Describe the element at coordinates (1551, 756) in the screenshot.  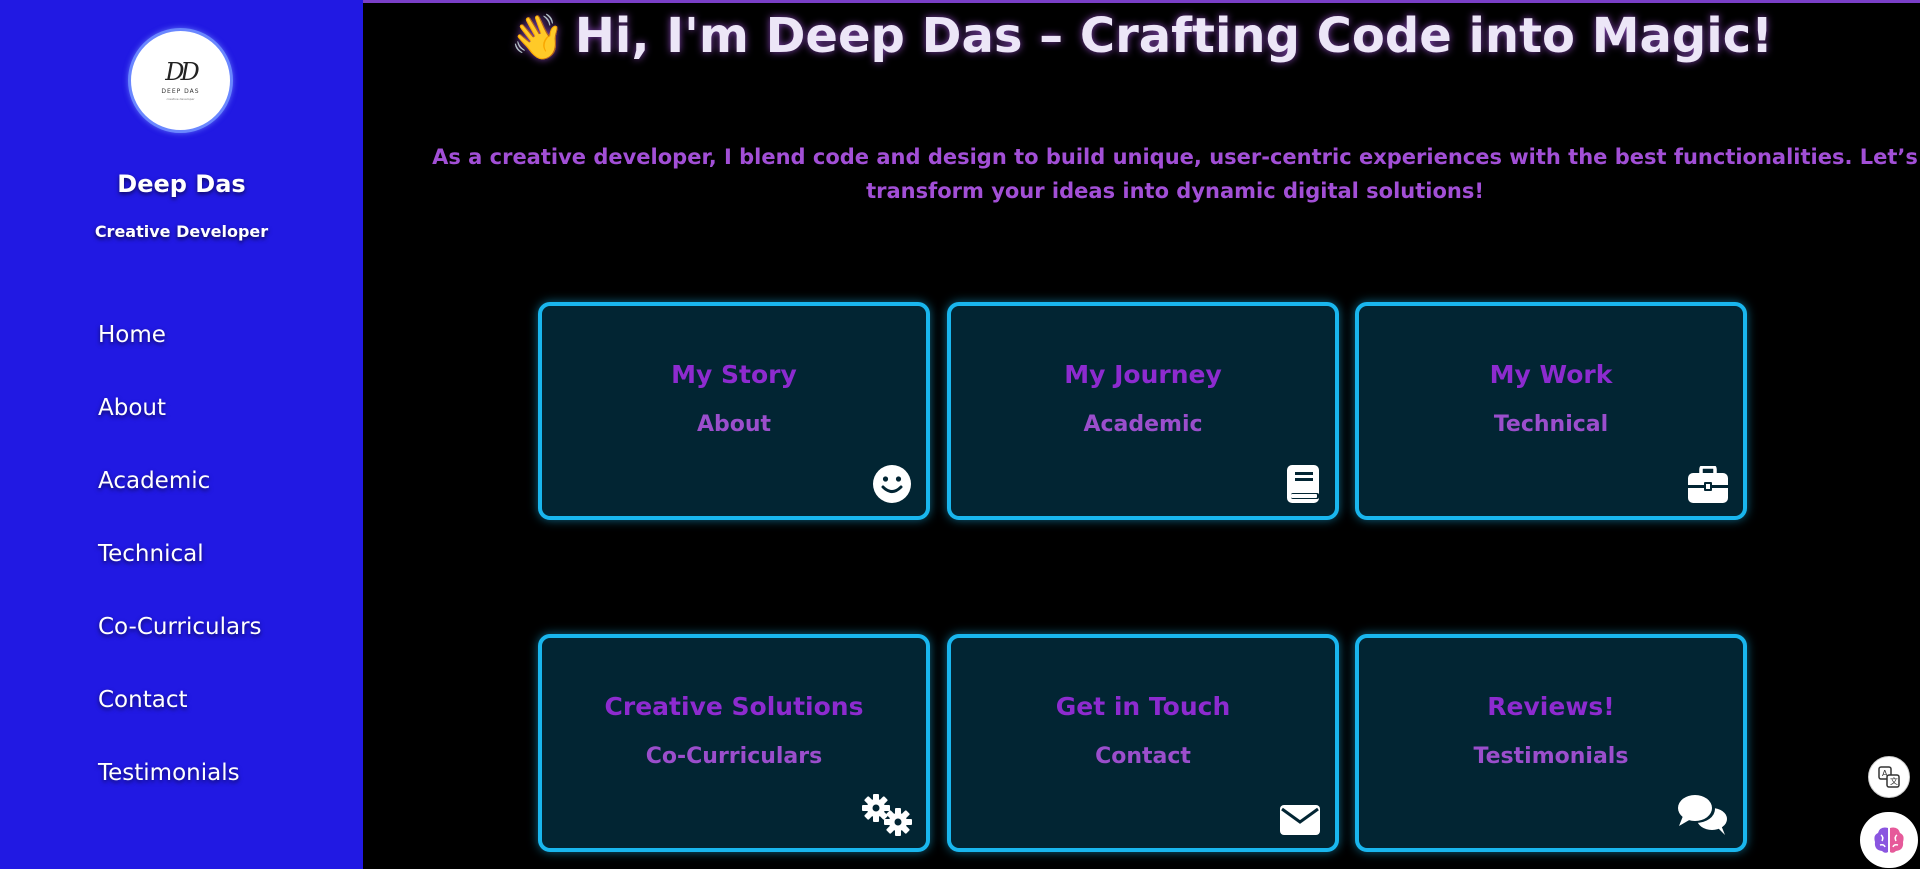
I see `card-subtitle: Testimonials` at that location.